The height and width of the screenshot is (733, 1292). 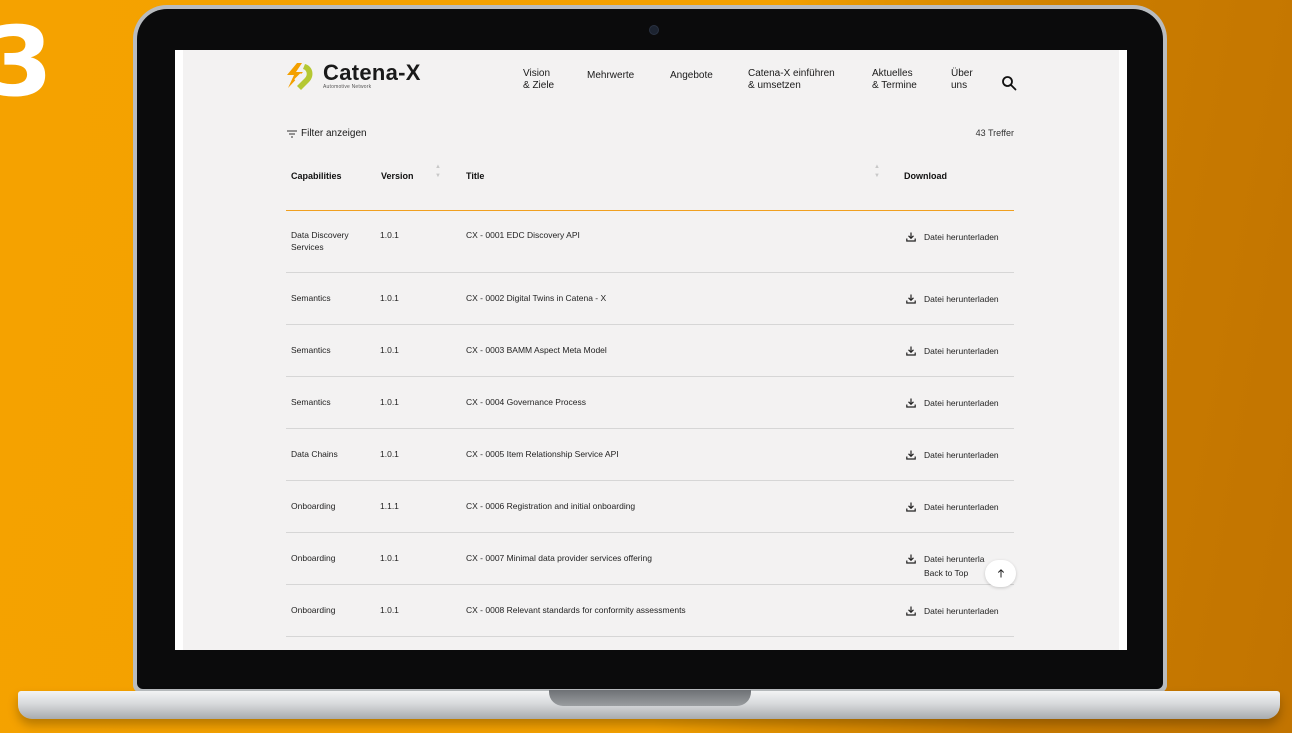 I want to click on column-header-version: Version, so click(x=397, y=176).